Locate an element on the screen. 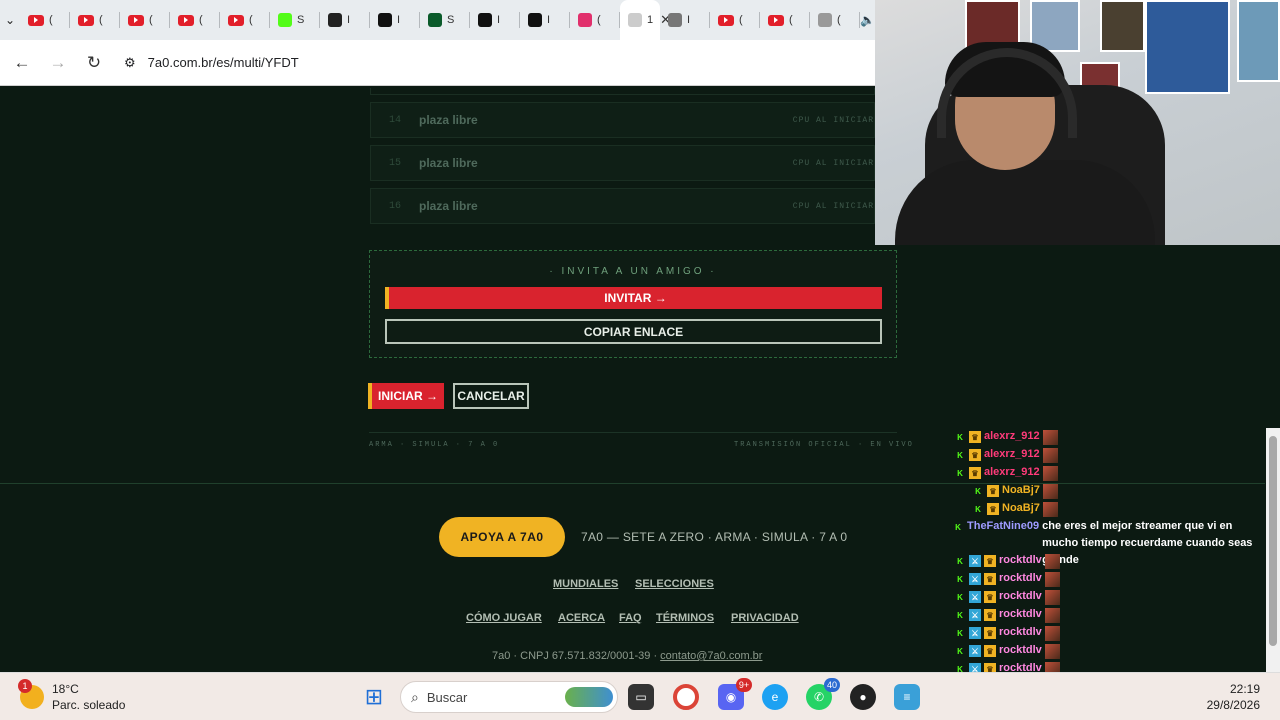  weather-widget: 1 18°C Parc. soleado is located at coordinates (72, 696).